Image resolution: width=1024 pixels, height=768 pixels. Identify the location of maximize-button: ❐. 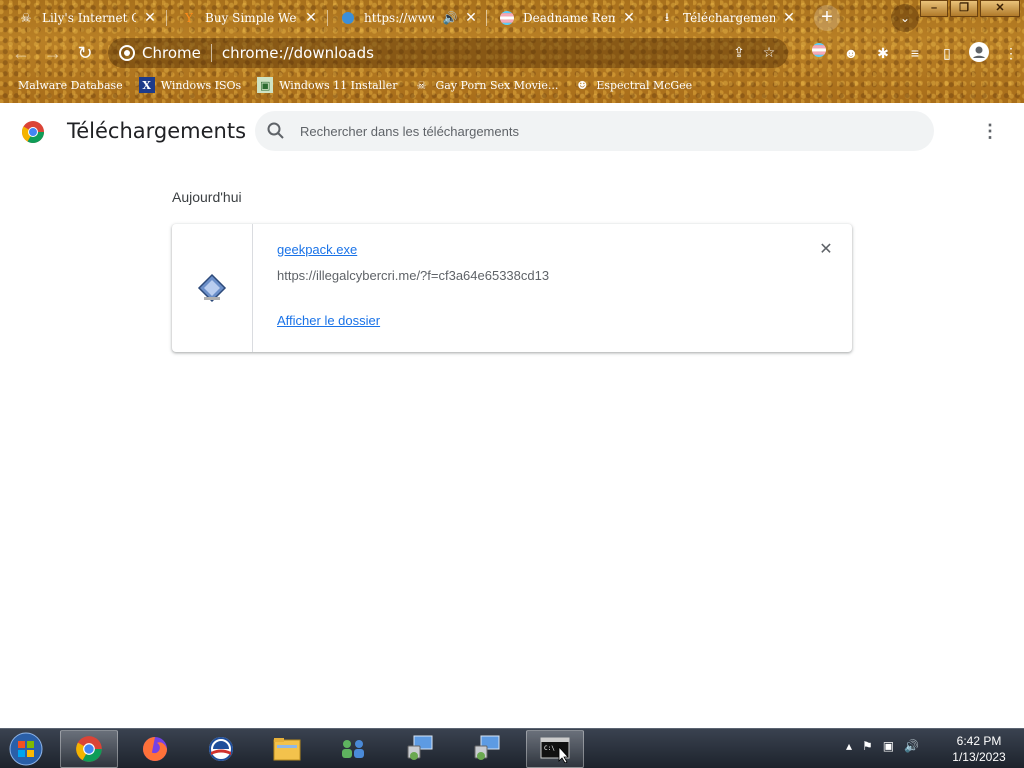
(964, 8).